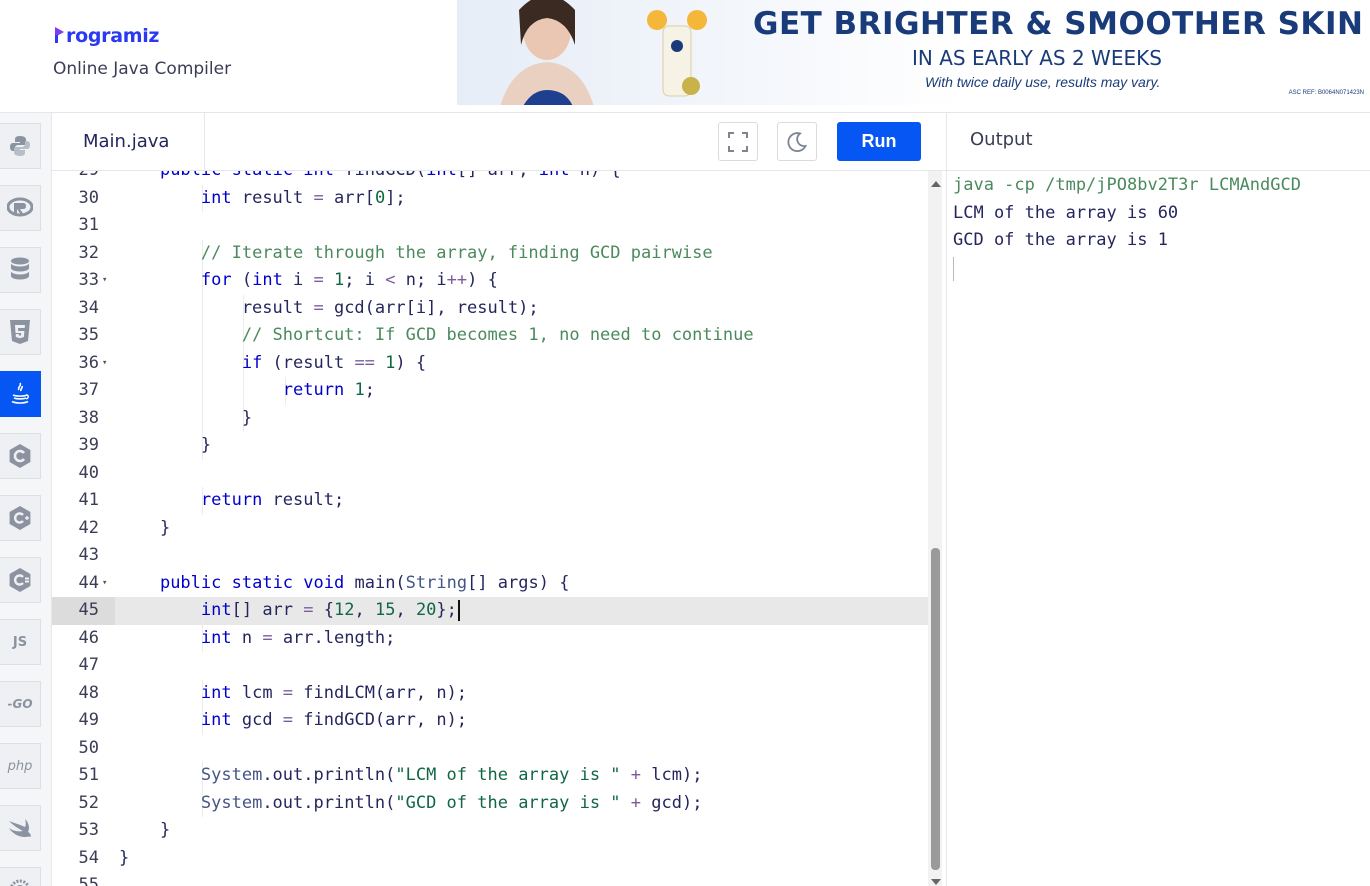  I want to click on code-text: int n = arr.length;, so click(298, 637).